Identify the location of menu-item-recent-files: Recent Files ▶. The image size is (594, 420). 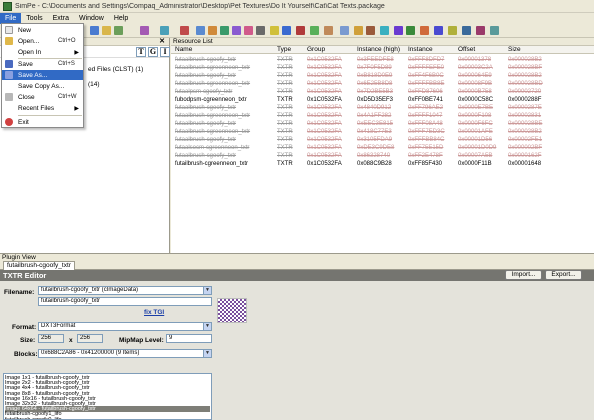
(42, 108).